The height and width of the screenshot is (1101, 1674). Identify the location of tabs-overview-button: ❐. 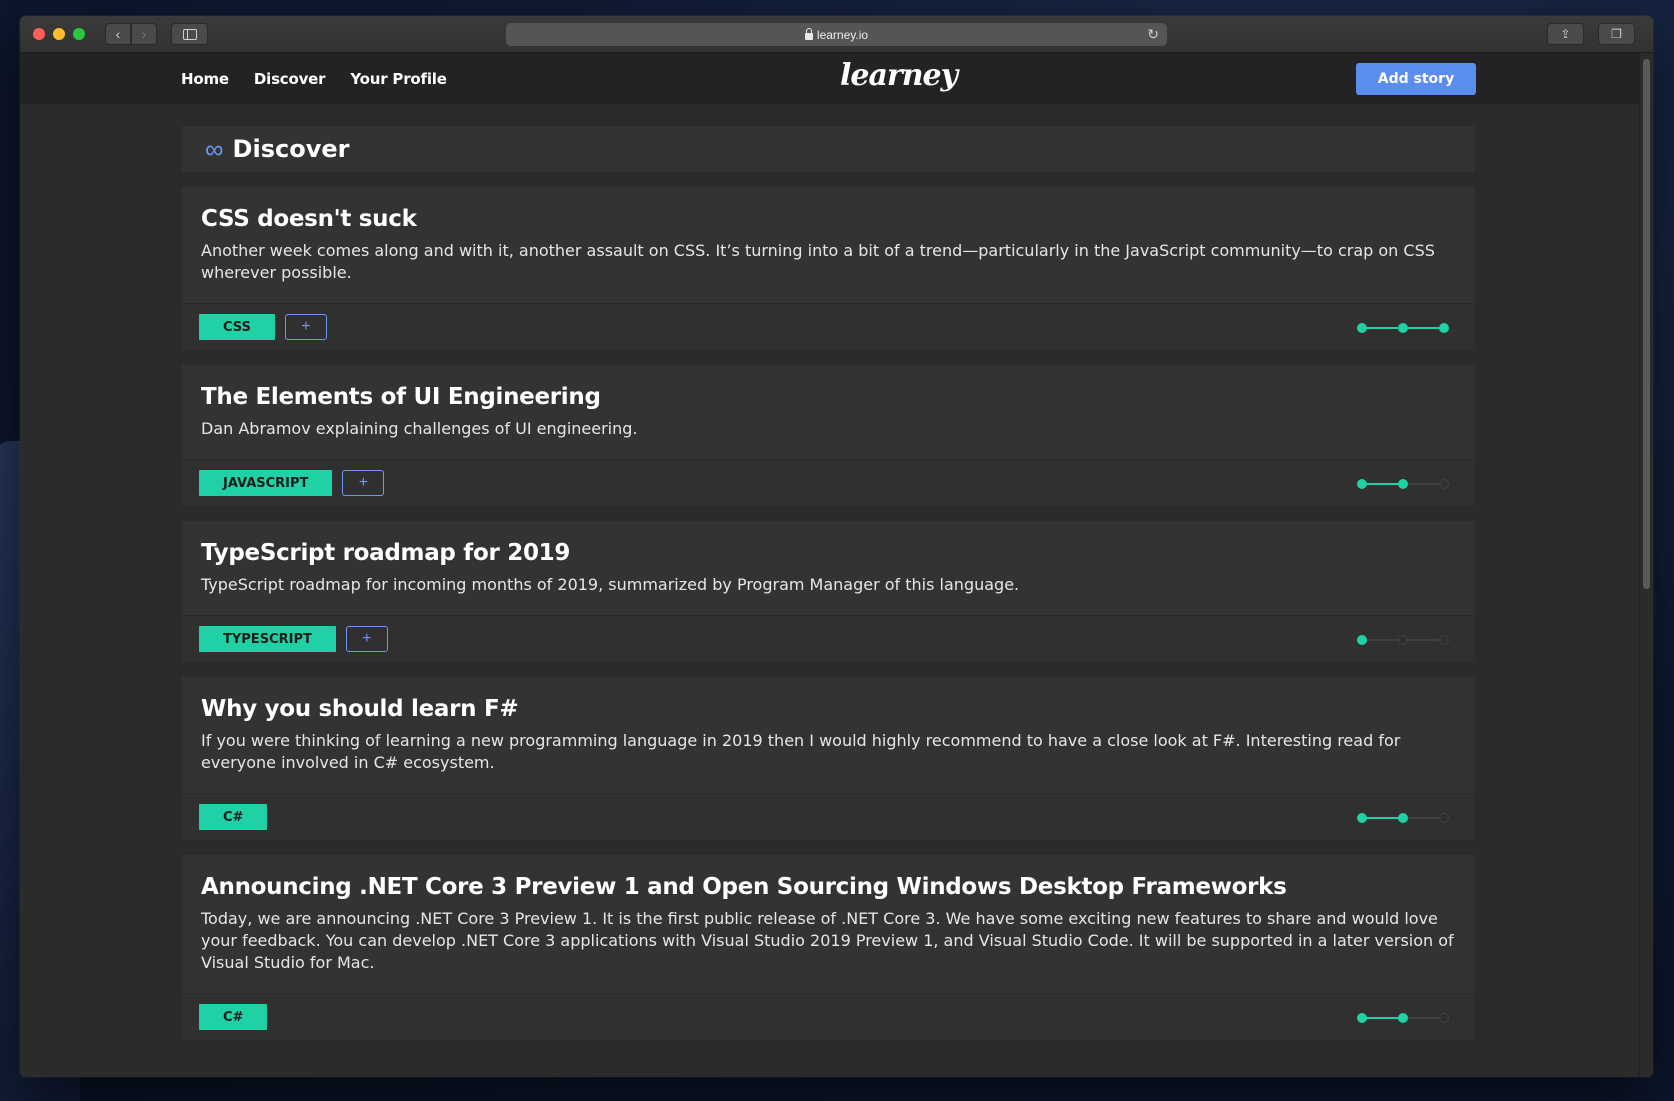
(1616, 34).